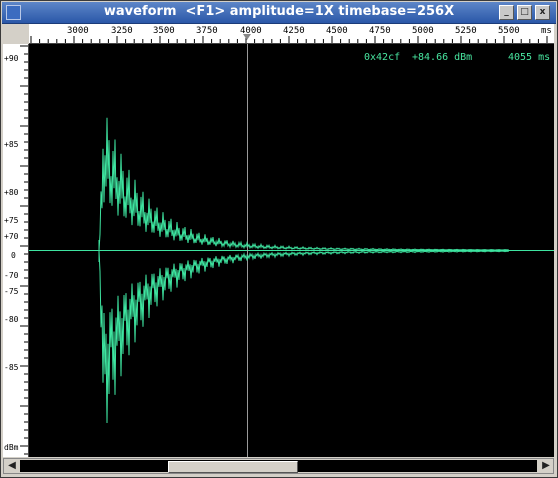 Image resolution: width=558 pixels, height=478 pixels. What do you see at coordinates (11, 447) in the screenshot?
I see `level-unit-label: dBm` at bounding box center [11, 447].